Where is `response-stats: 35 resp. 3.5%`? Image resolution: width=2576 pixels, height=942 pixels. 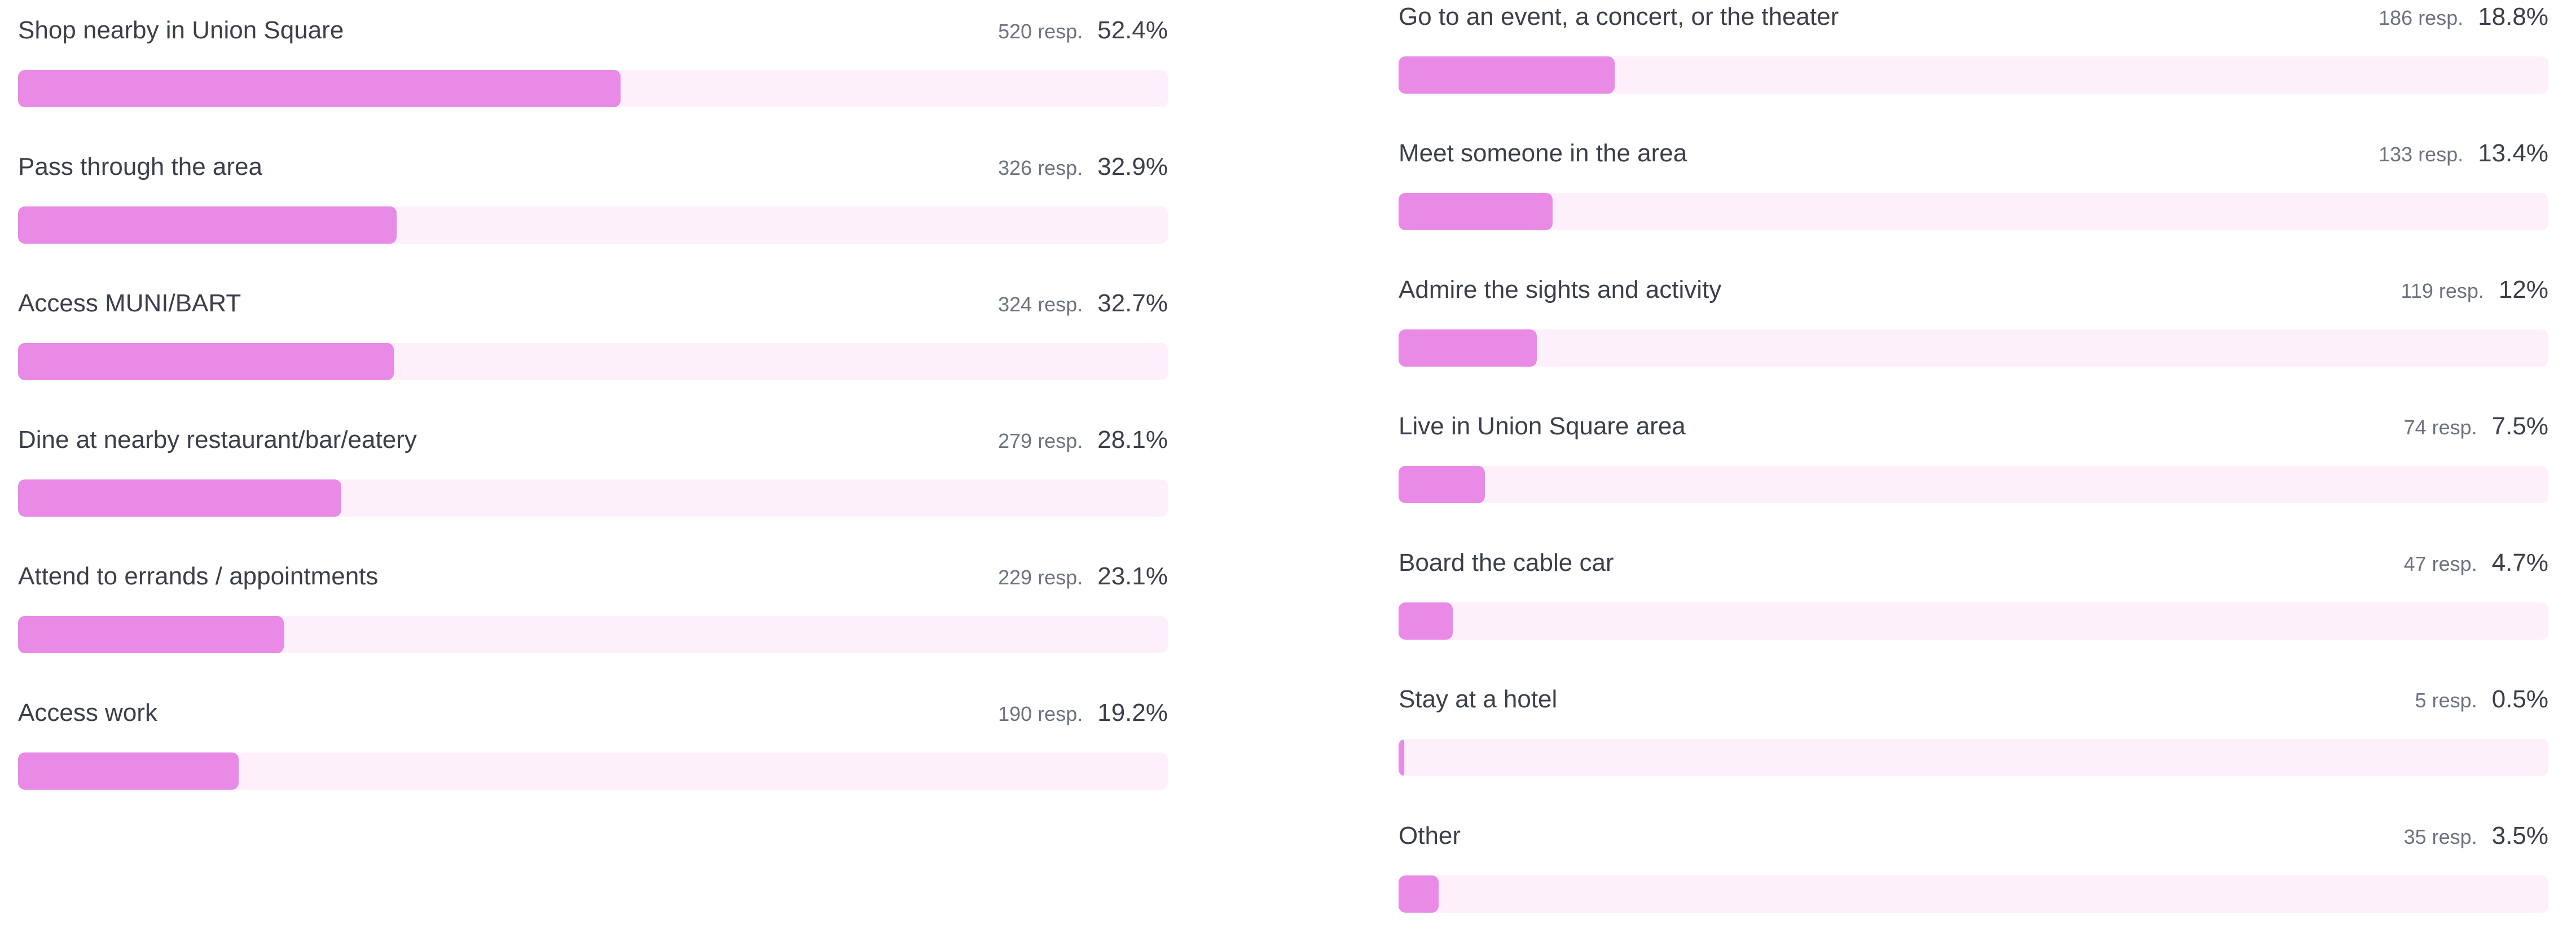 response-stats: 35 resp. 3.5% is located at coordinates (2476, 836).